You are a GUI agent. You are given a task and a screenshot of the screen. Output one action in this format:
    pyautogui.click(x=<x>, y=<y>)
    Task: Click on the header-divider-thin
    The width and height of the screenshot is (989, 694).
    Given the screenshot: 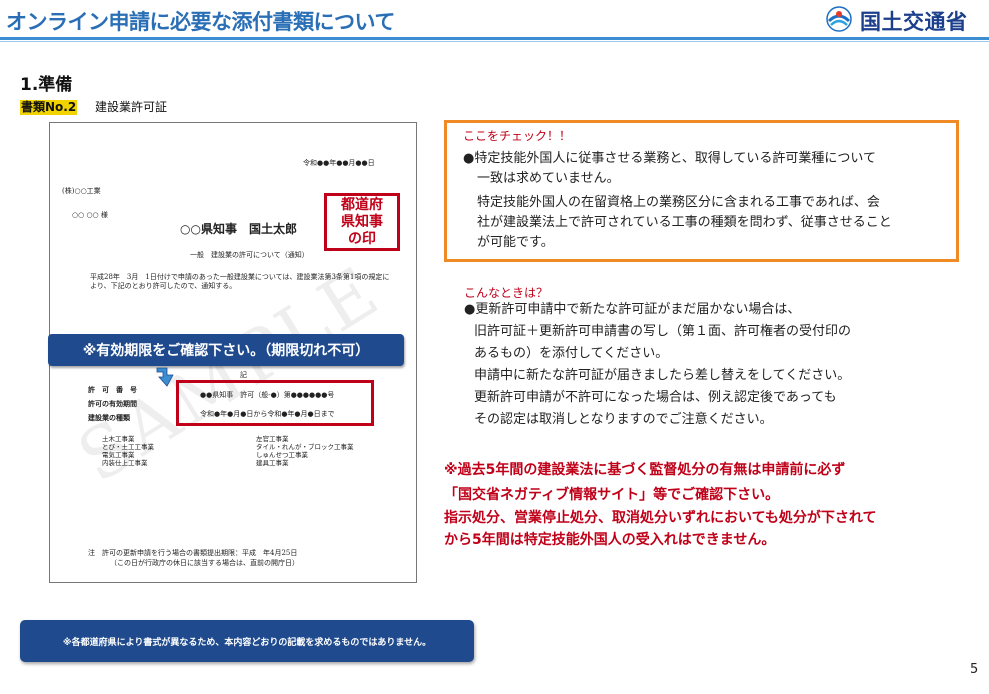 What is the action you would take?
    pyautogui.click(x=494, y=41)
    